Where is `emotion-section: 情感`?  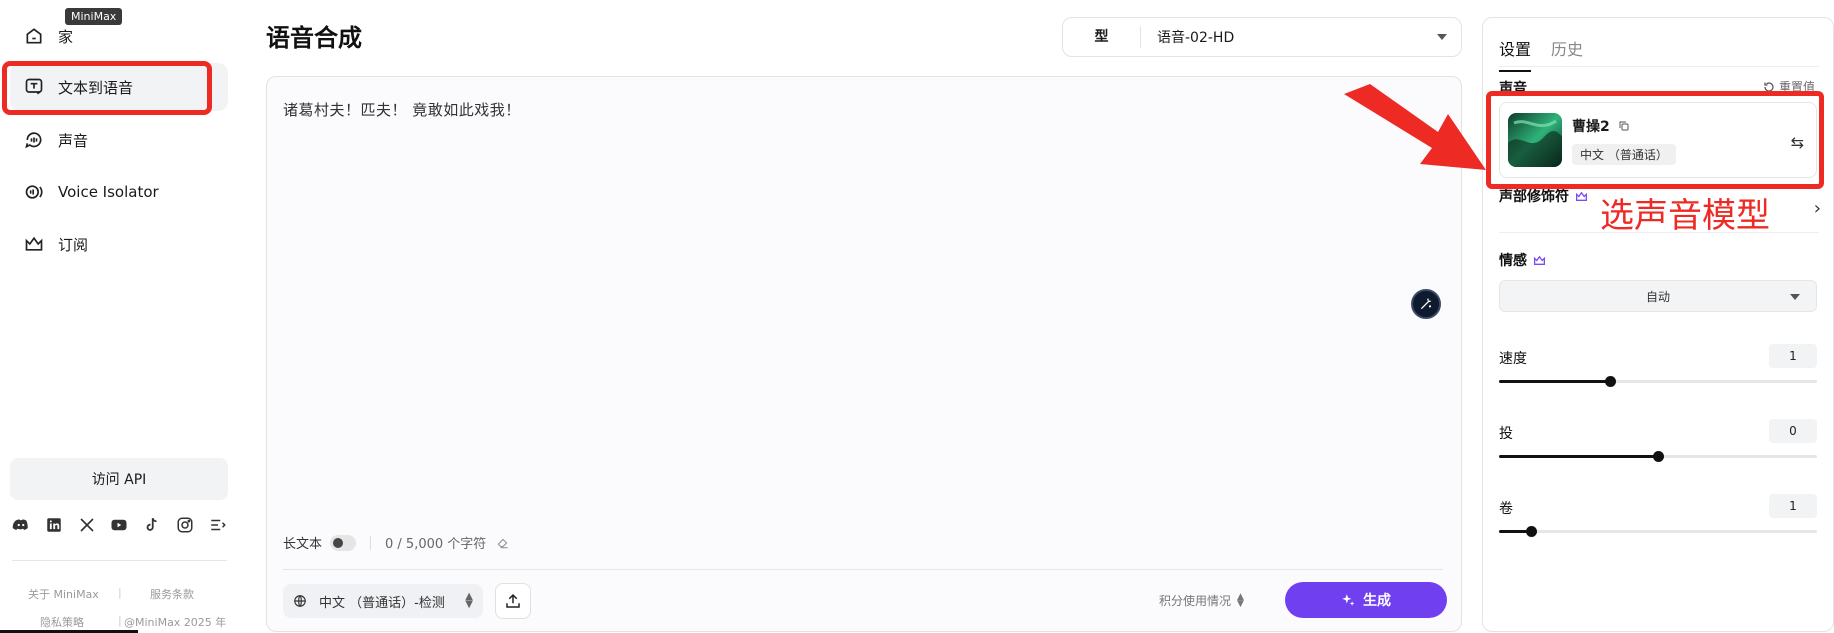 emotion-section: 情感 is located at coordinates (1522, 260).